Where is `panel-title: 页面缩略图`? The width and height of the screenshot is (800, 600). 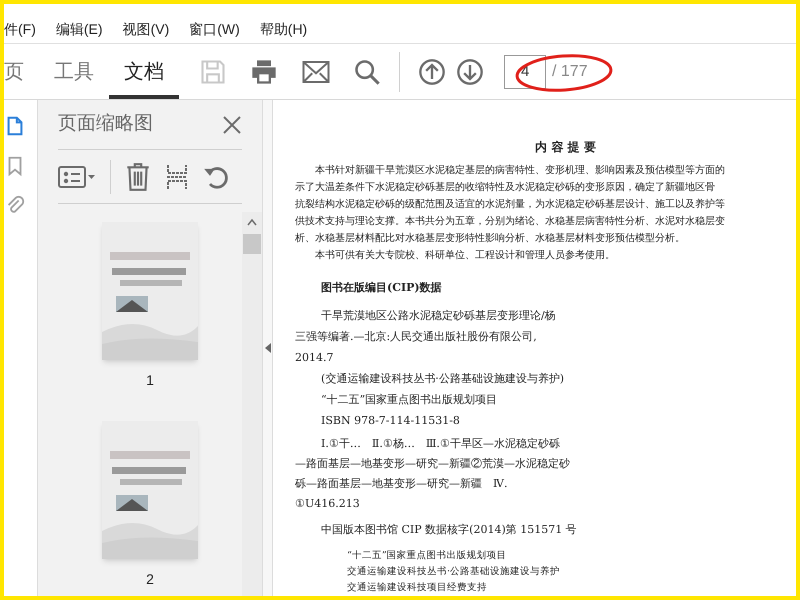 panel-title: 页面缩略图 is located at coordinates (105, 124).